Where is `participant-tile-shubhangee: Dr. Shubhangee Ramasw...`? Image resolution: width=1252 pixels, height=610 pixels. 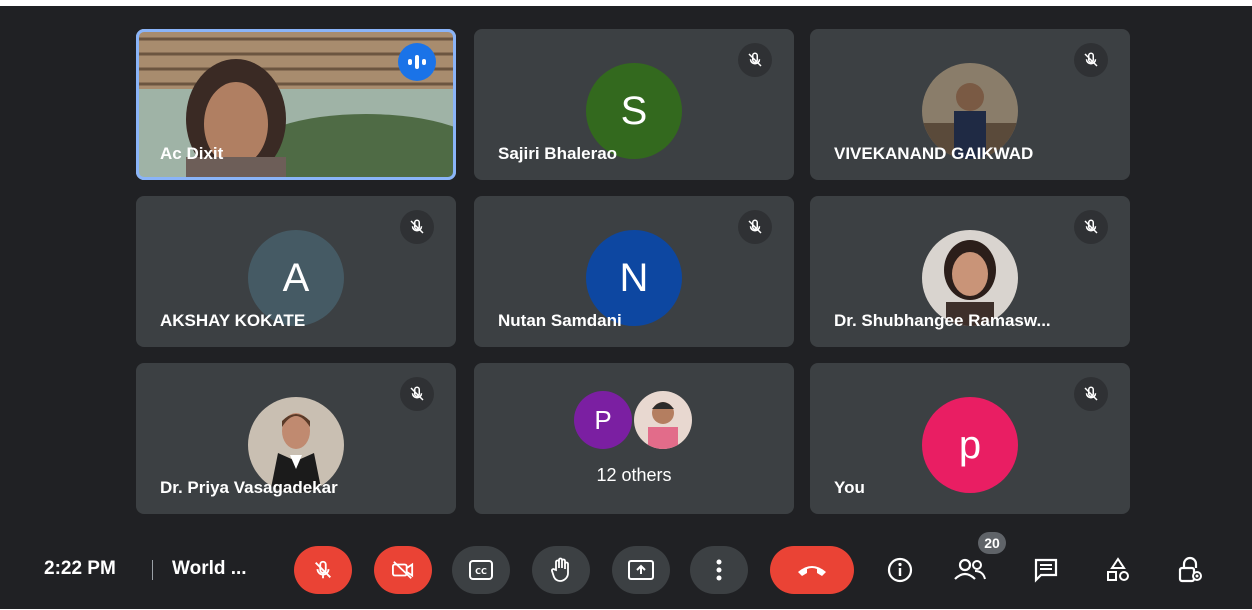
participant-tile-shubhangee: Dr. Shubhangee Ramasw... is located at coordinates (970, 271).